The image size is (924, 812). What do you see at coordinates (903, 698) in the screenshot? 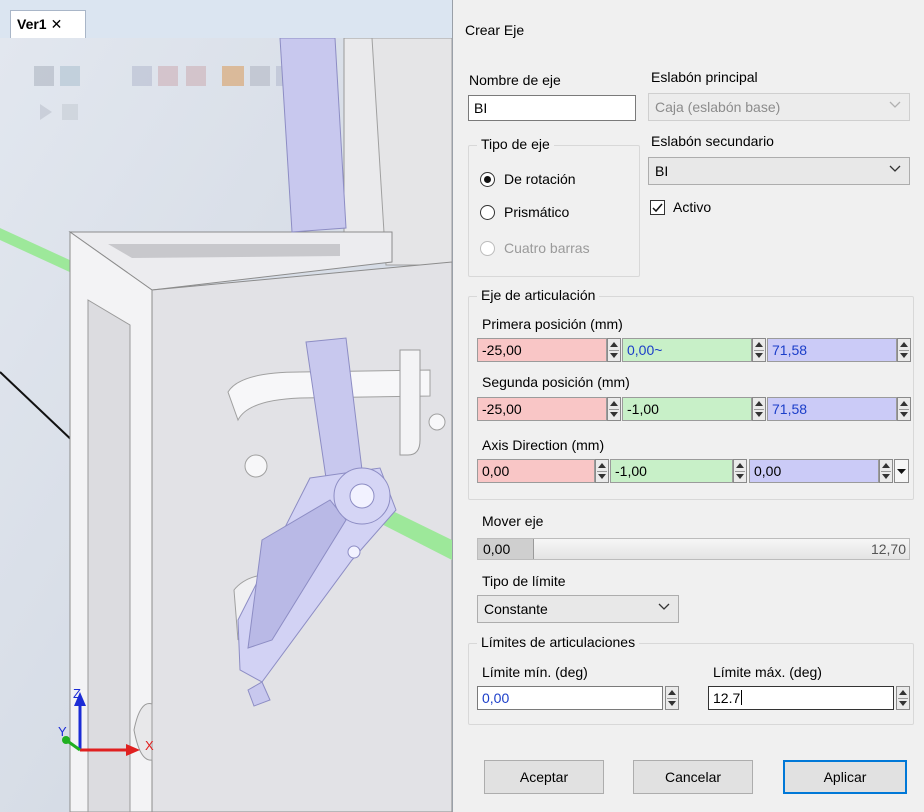
I see `max-limit-spinner` at bounding box center [903, 698].